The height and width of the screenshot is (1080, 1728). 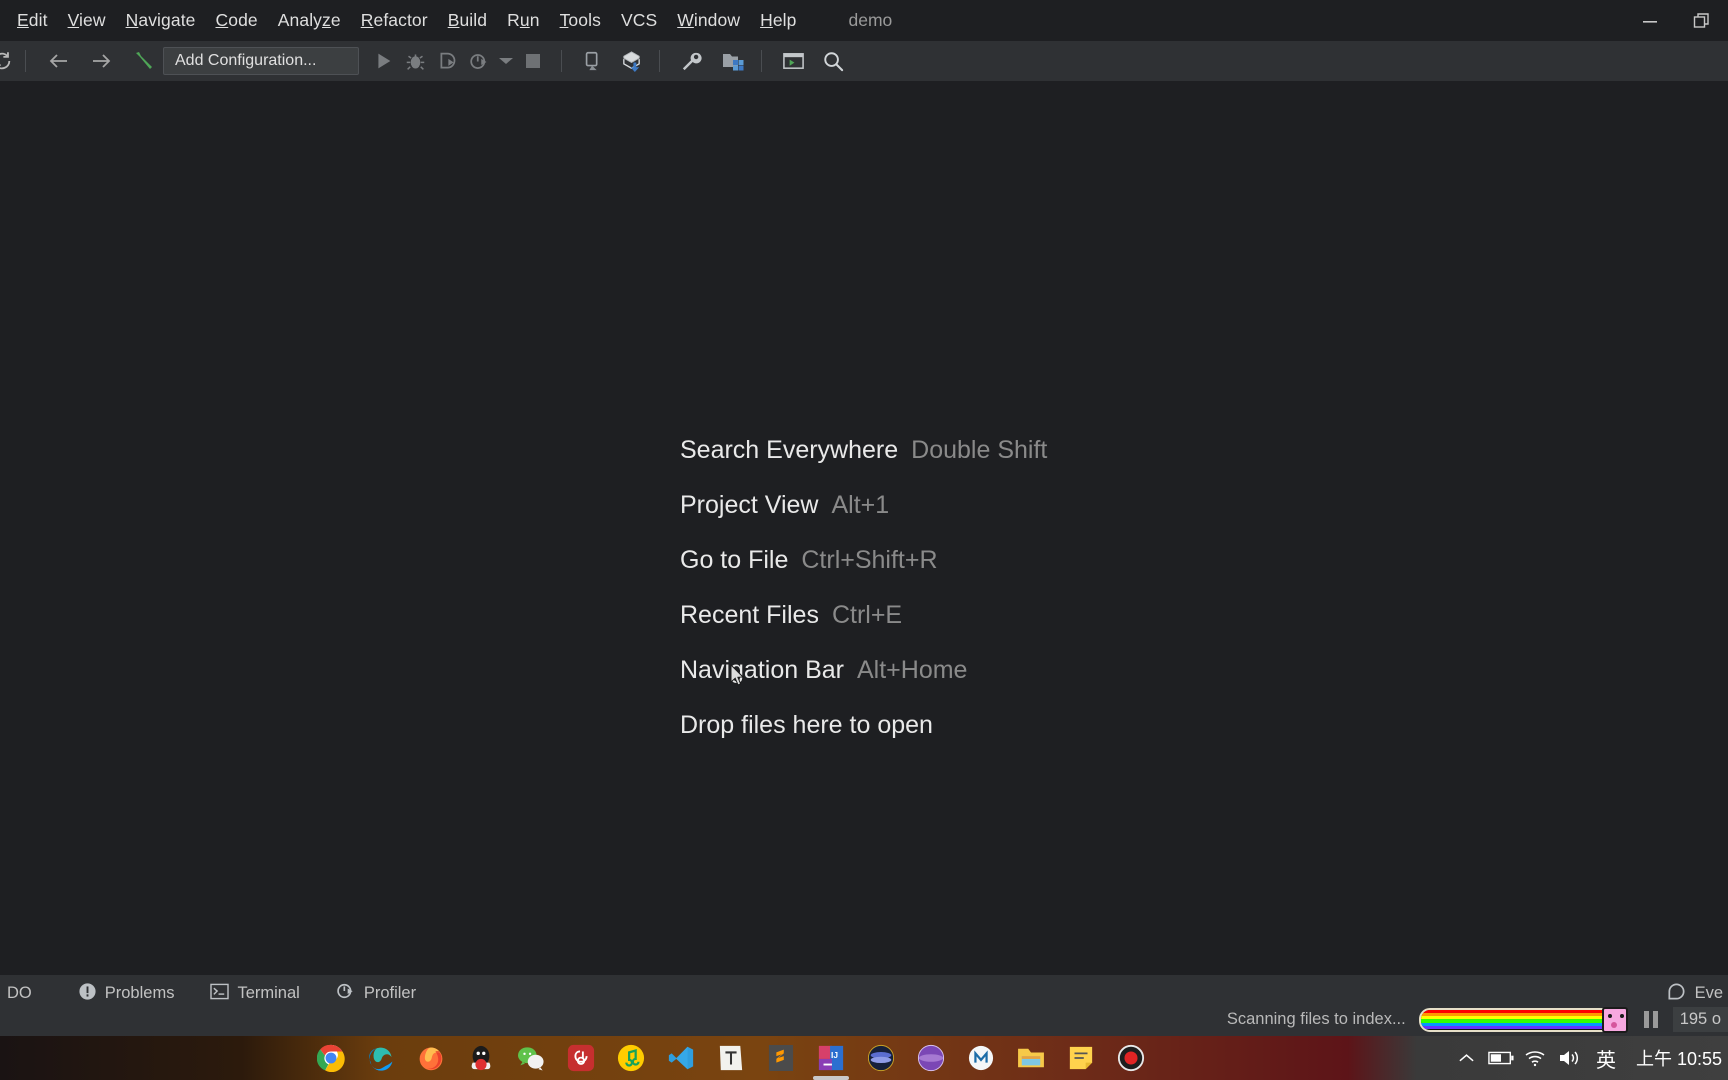 What do you see at coordinates (161, 20) in the screenshot?
I see `menu-item-navigate: Navigate` at bounding box center [161, 20].